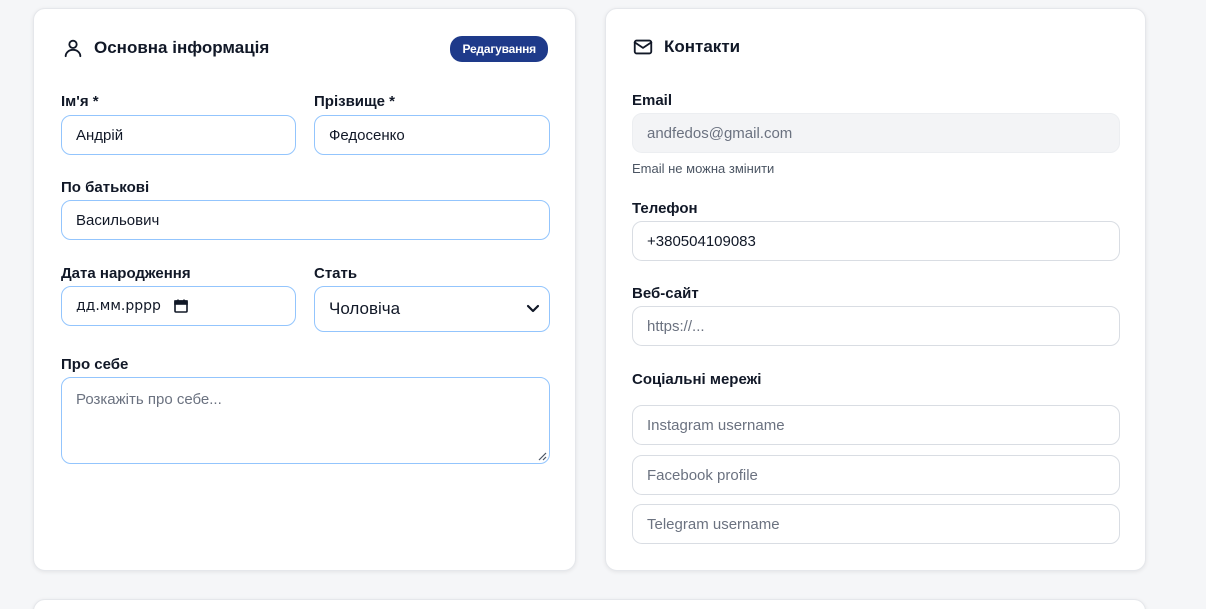 The height and width of the screenshot is (609, 1206). I want to click on social-label: Соціальні мережі, so click(697, 379).